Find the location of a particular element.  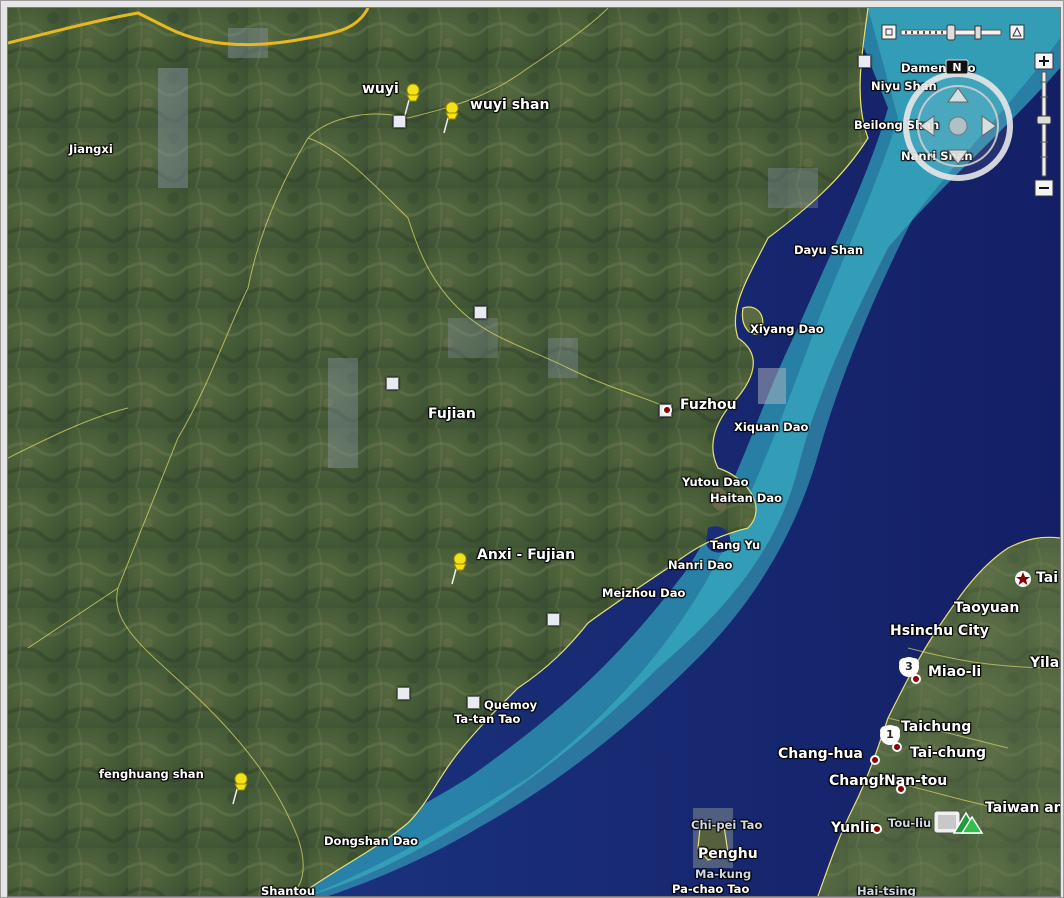

label-yila: Yila is located at coordinates (1045, 663).